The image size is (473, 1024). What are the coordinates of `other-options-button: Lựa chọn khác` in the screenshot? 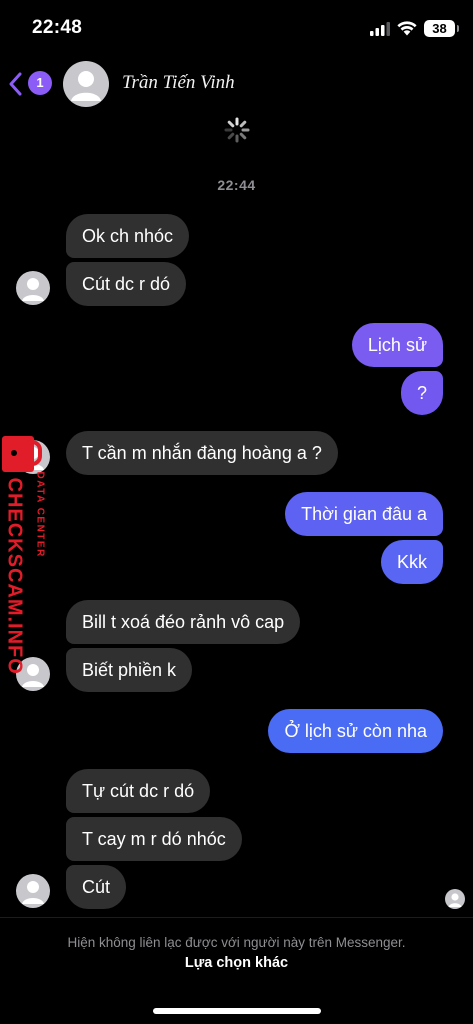 It's located at (236, 963).